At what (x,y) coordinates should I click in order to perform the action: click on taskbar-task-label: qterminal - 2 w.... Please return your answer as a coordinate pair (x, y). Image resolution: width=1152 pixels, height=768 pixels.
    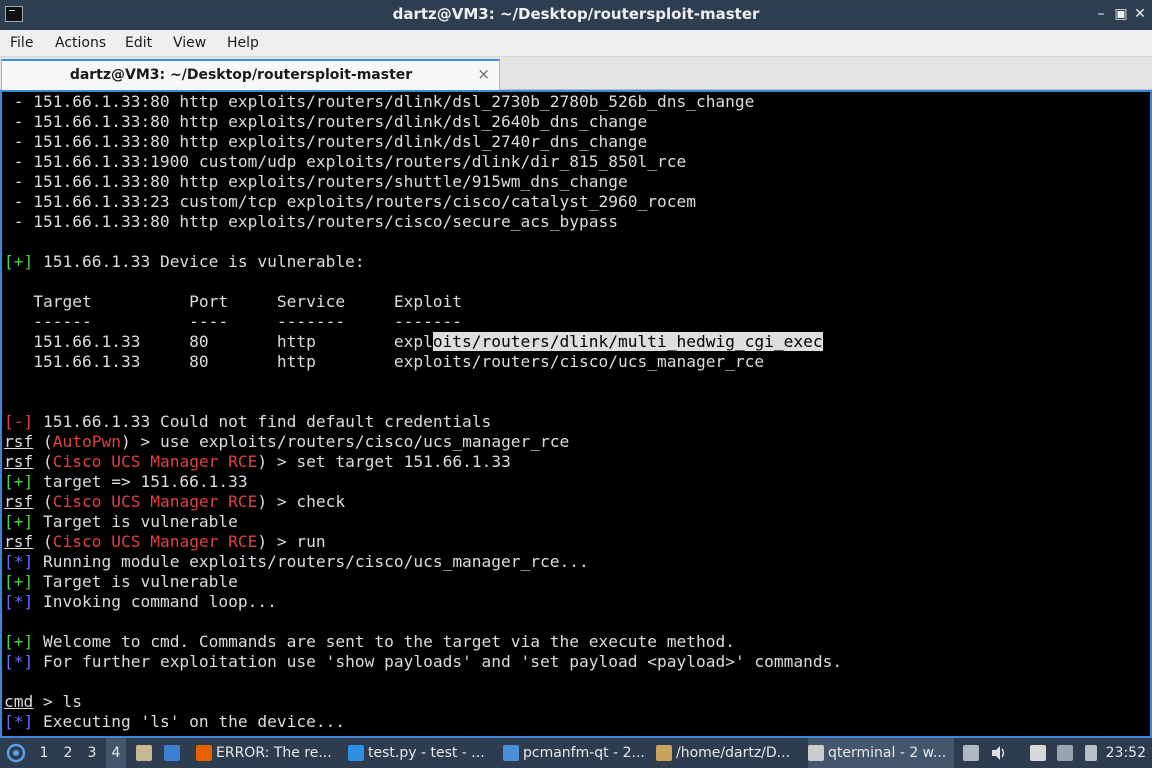
    Looking at the image, I should click on (887, 753).